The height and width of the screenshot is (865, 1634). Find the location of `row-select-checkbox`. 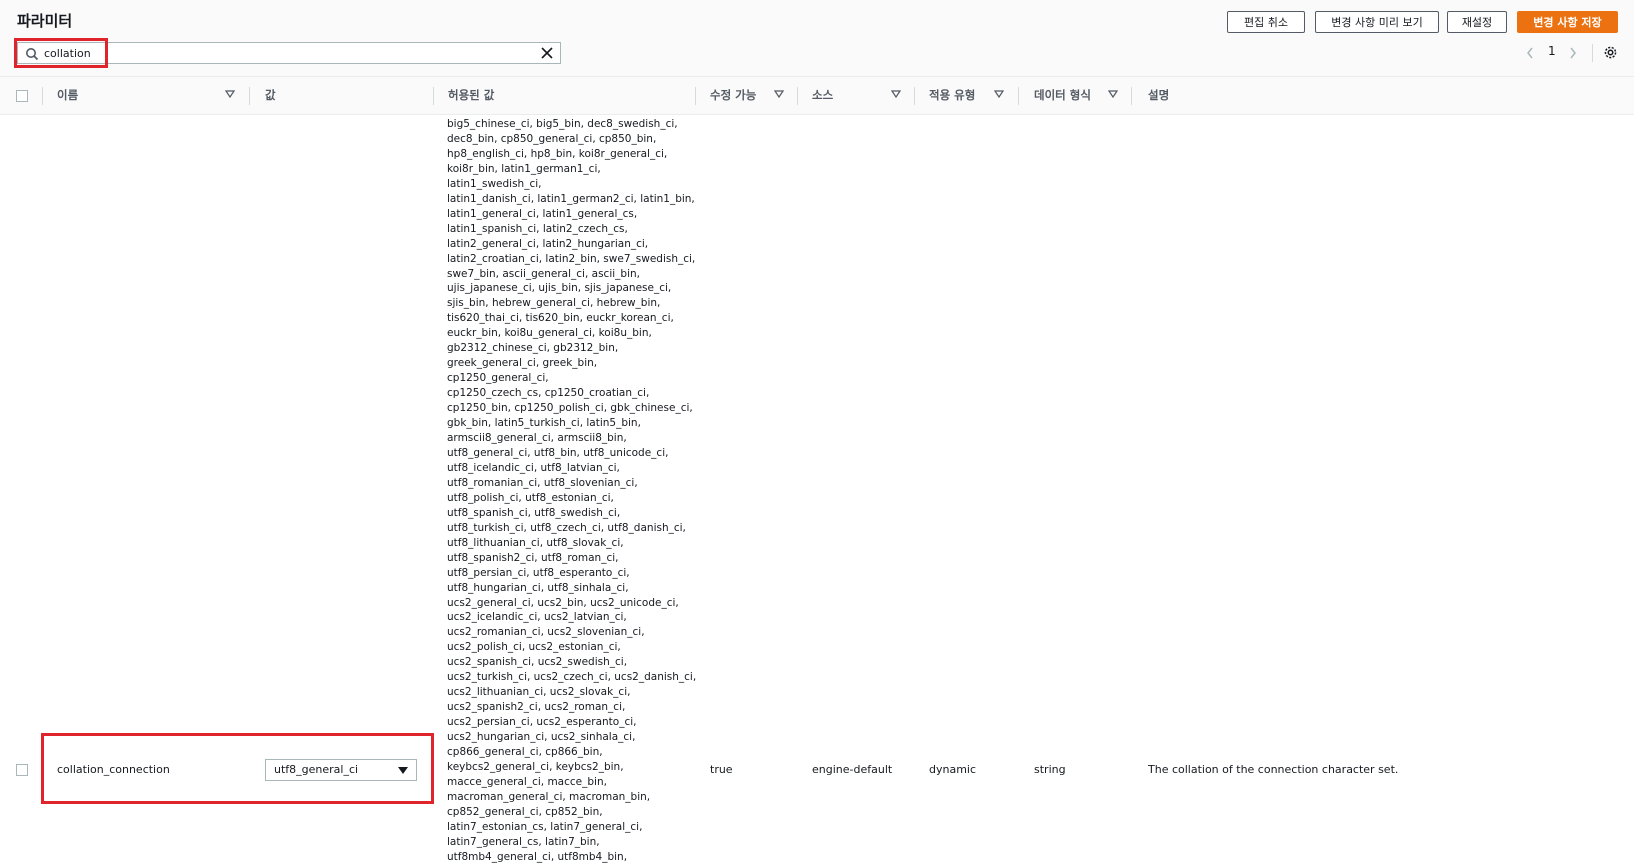

row-select-checkbox is located at coordinates (22, 770).